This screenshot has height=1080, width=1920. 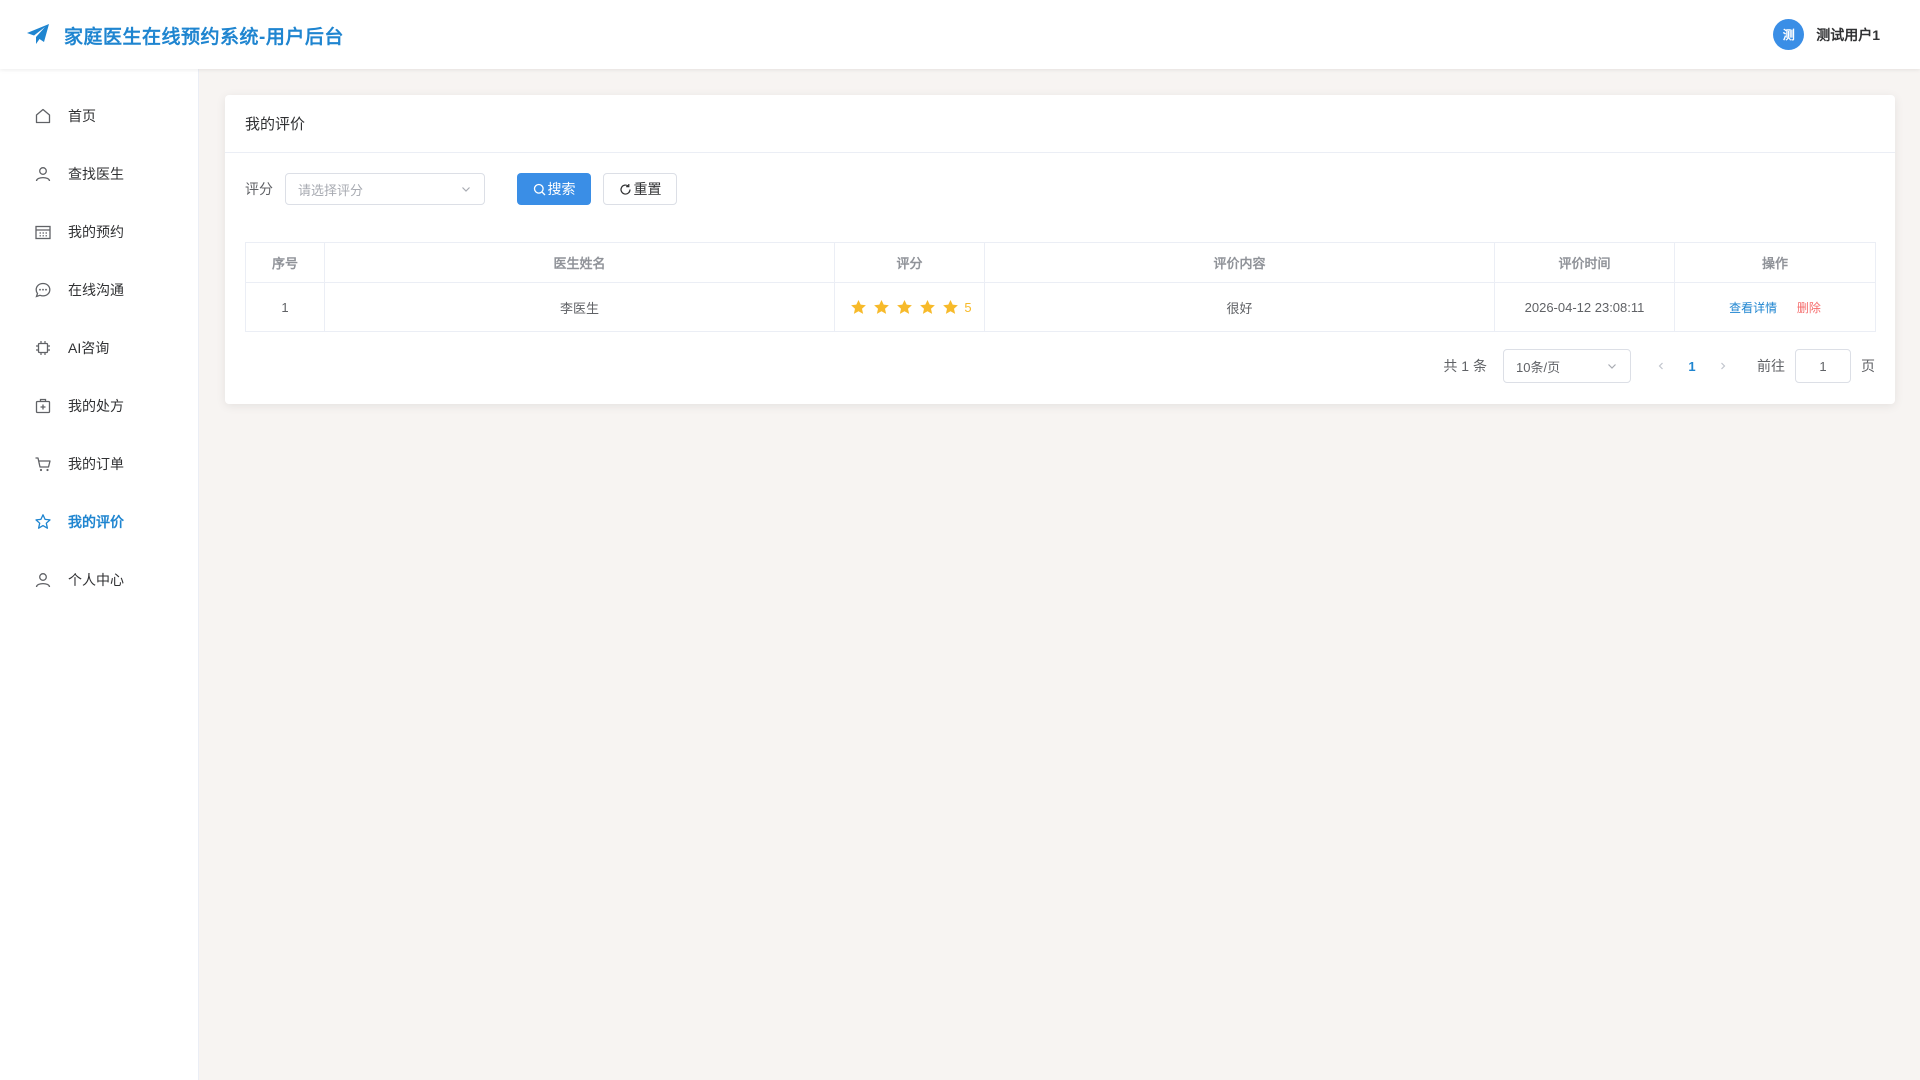 I want to click on filter-bar: 评分 请选择评分 搜索 重置, so click(x=461, y=189).